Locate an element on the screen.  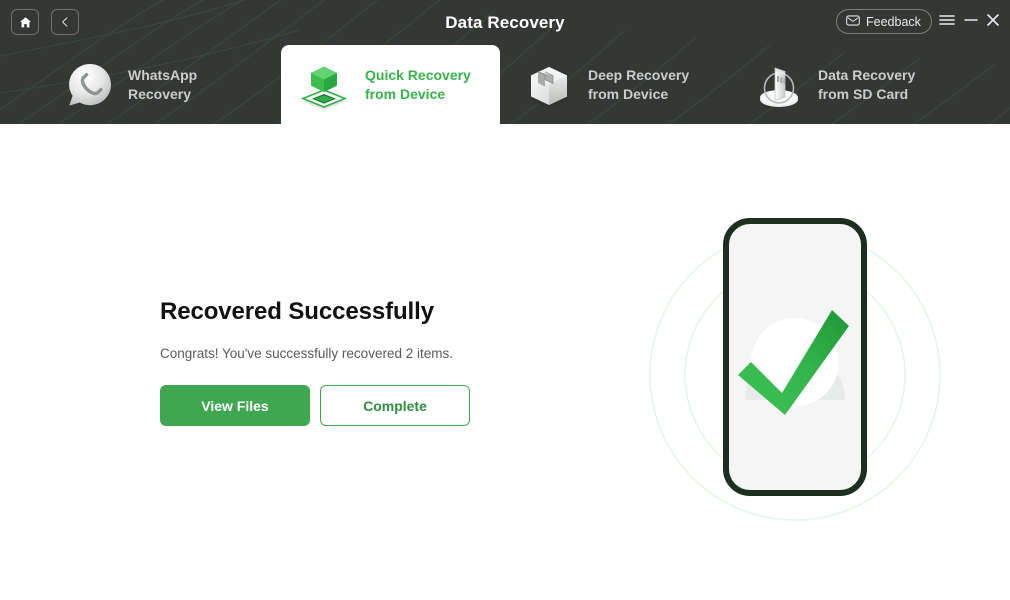
complete-button: Complete is located at coordinates (395, 405).